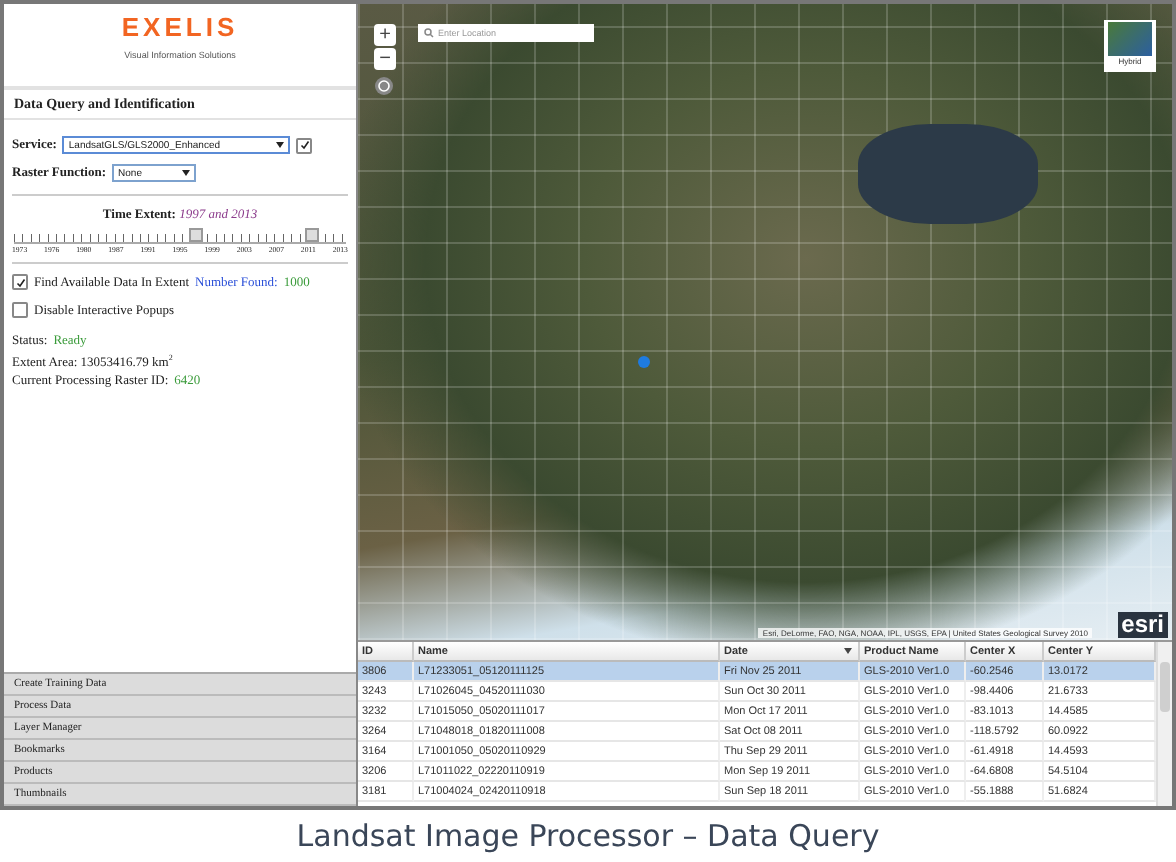  What do you see at coordinates (20, 310) in the screenshot?
I see `disable-popups-checkbox` at bounding box center [20, 310].